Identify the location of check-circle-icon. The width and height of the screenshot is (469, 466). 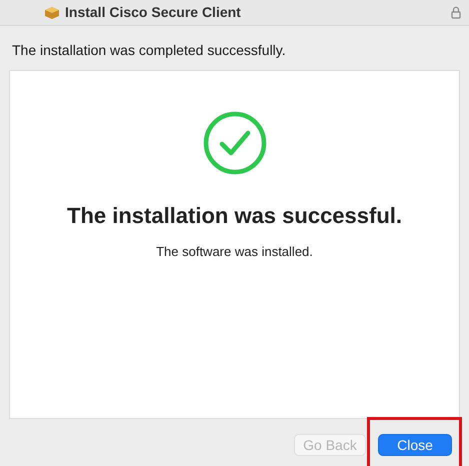
(234, 143).